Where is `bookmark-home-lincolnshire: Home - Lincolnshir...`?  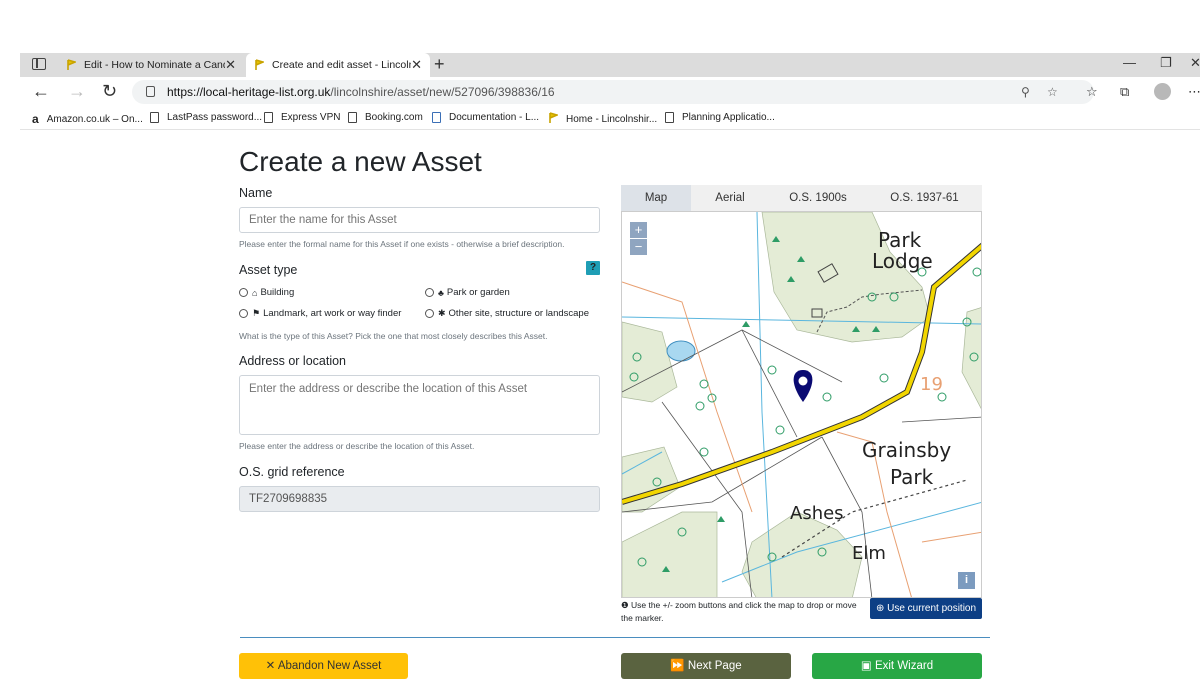 bookmark-home-lincolnshire: Home - Lincolnshir... is located at coordinates (602, 119).